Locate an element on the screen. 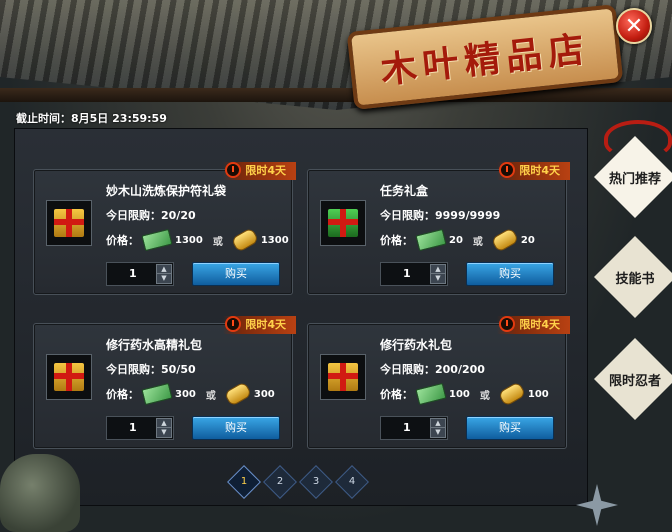 The width and height of the screenshot is (672, 532). page-button-2: 2 is located at coordinates (280, 482).